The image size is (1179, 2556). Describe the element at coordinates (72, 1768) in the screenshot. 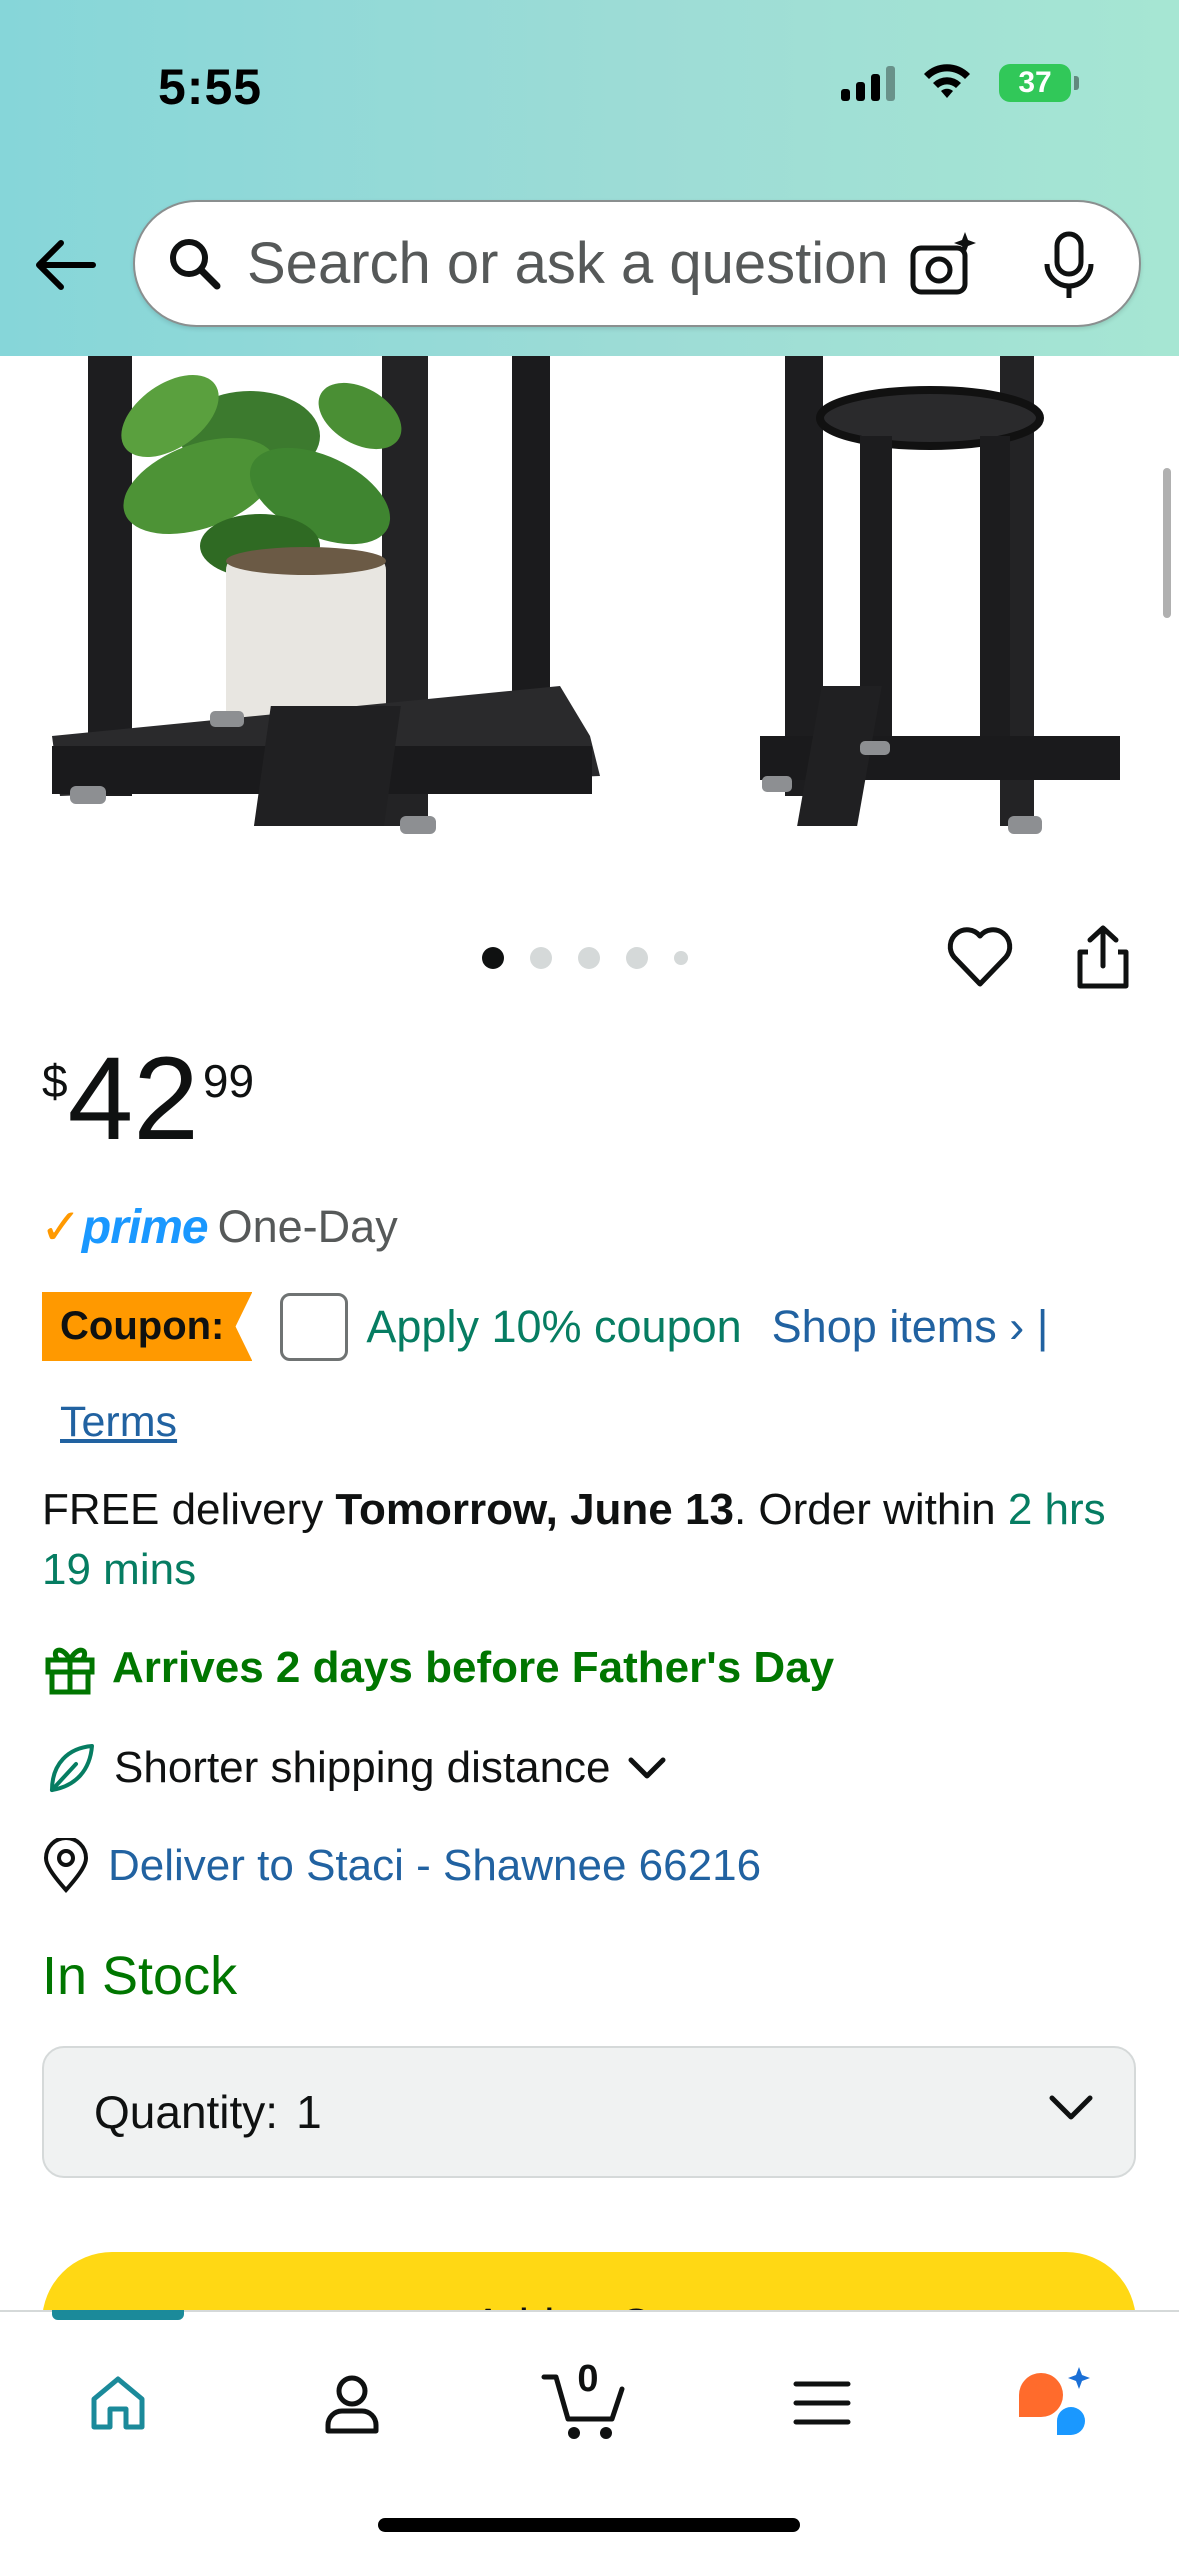

I see `leaf-icon` at that location.